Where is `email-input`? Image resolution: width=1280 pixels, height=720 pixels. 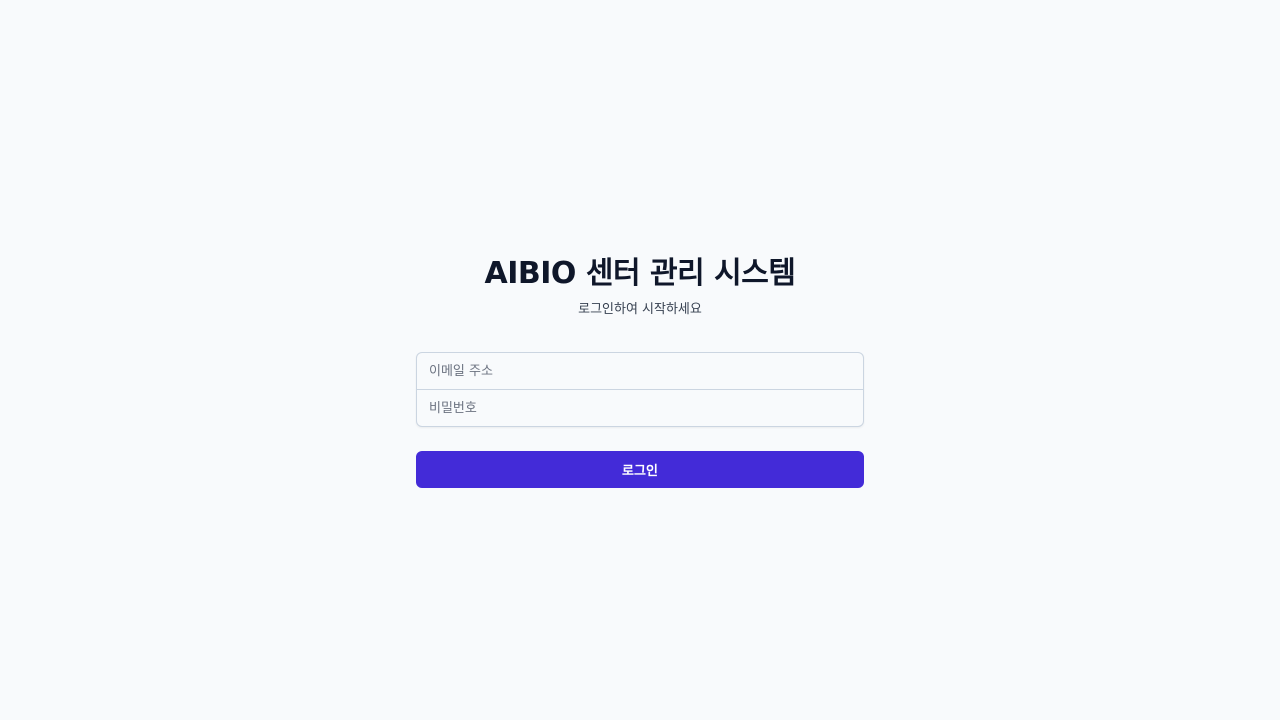
email-input is located at coordinates (640, 371).